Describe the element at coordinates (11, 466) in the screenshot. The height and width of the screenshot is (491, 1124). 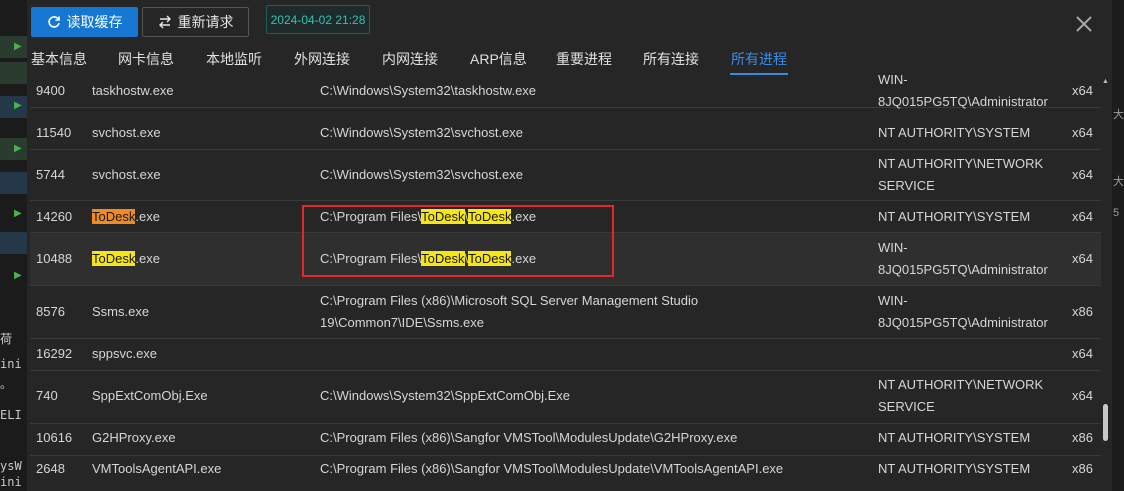
I see `background-text: ysW` at that location.